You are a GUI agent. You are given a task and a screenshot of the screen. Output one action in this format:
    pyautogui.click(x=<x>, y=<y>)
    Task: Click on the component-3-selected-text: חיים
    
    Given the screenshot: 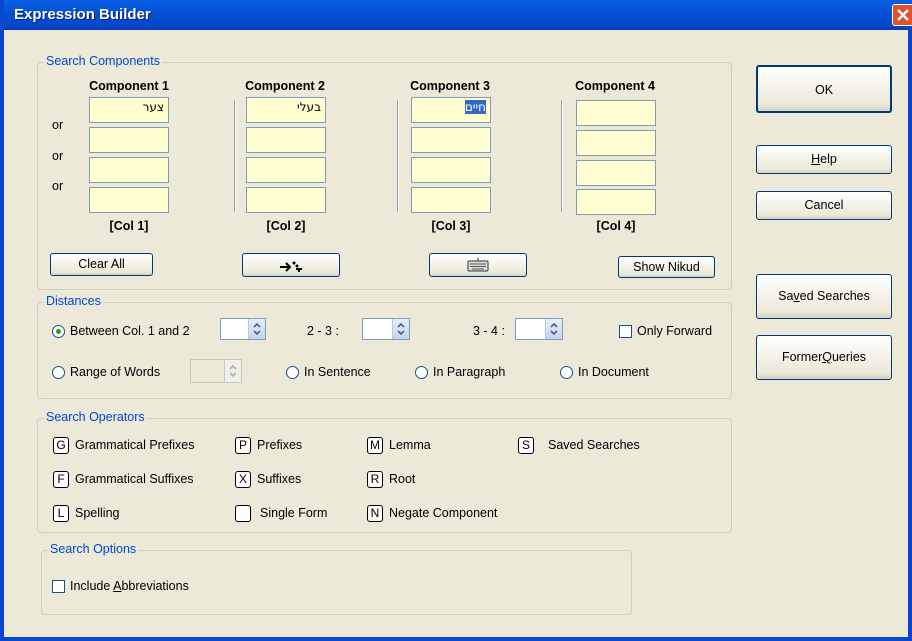 What is the action you would take?
    pyautogui.click(x=475, y=107)
    